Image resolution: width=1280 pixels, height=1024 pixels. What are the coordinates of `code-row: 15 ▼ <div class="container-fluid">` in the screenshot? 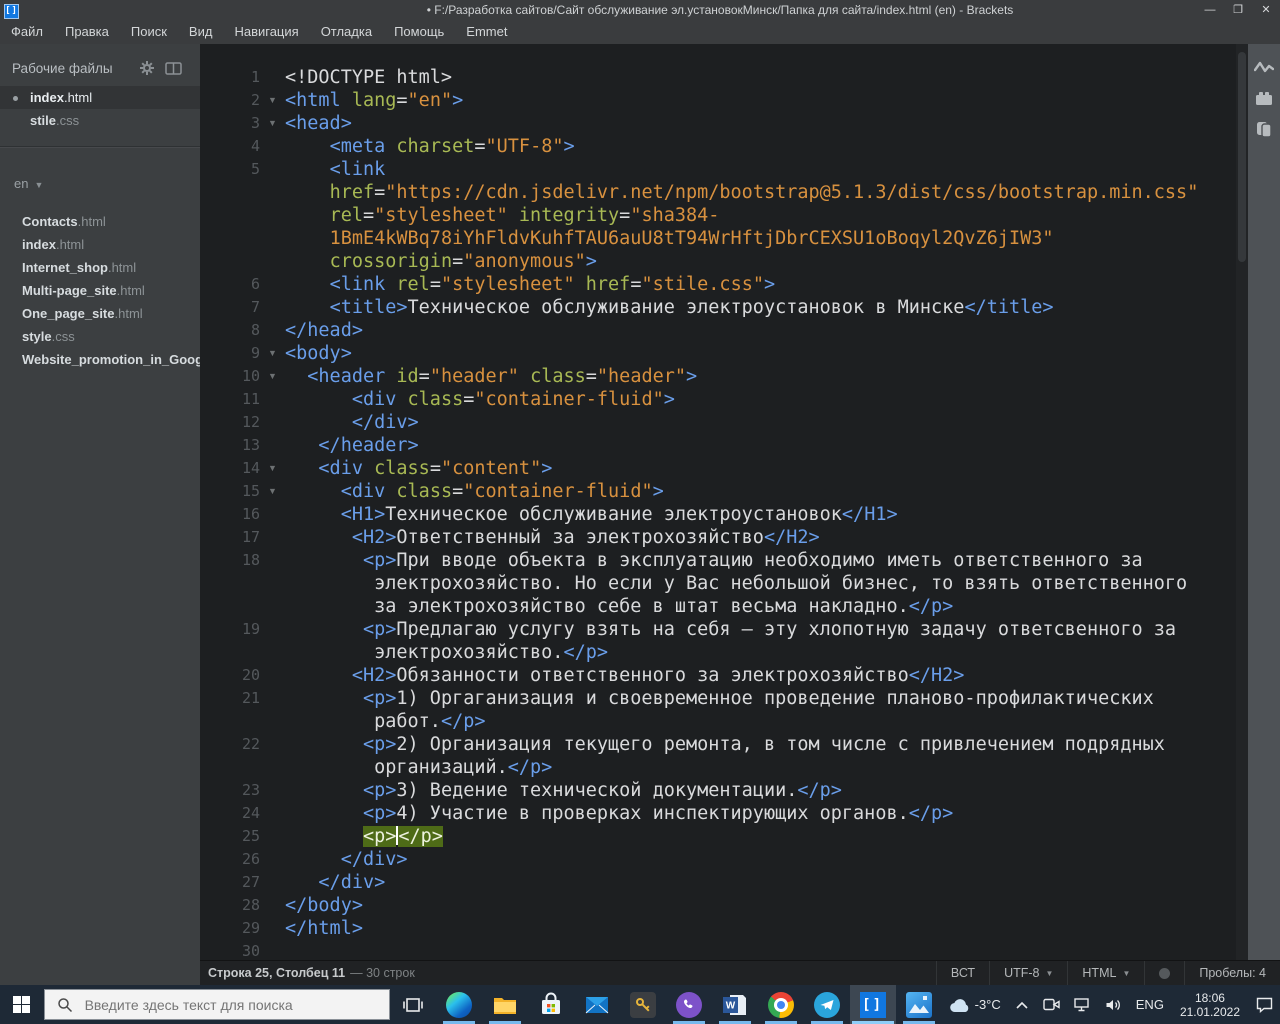 It's located at (724, 491).